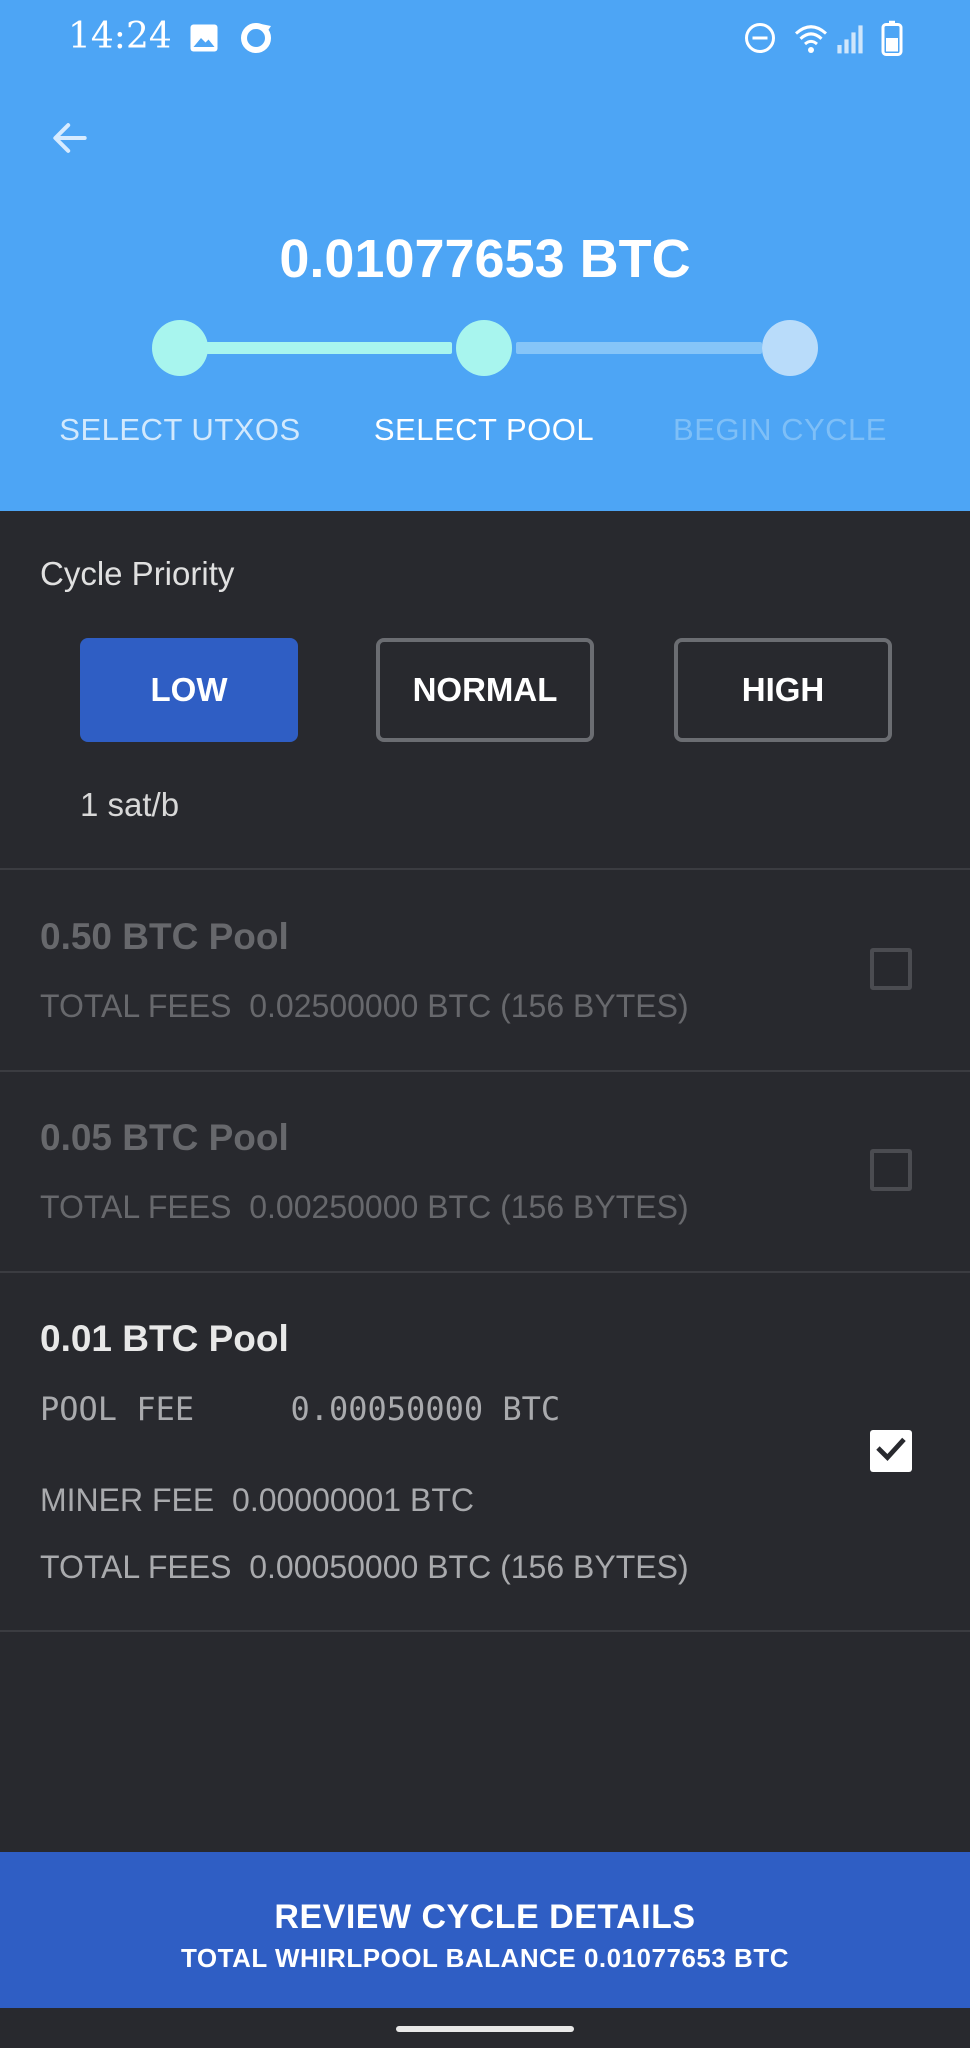 This screenshot has height=2048, width=970. Describe the element at coordinates (484, 429) in the screenshot. I see `step-label-select-pool: SELECT POOL` at that location.